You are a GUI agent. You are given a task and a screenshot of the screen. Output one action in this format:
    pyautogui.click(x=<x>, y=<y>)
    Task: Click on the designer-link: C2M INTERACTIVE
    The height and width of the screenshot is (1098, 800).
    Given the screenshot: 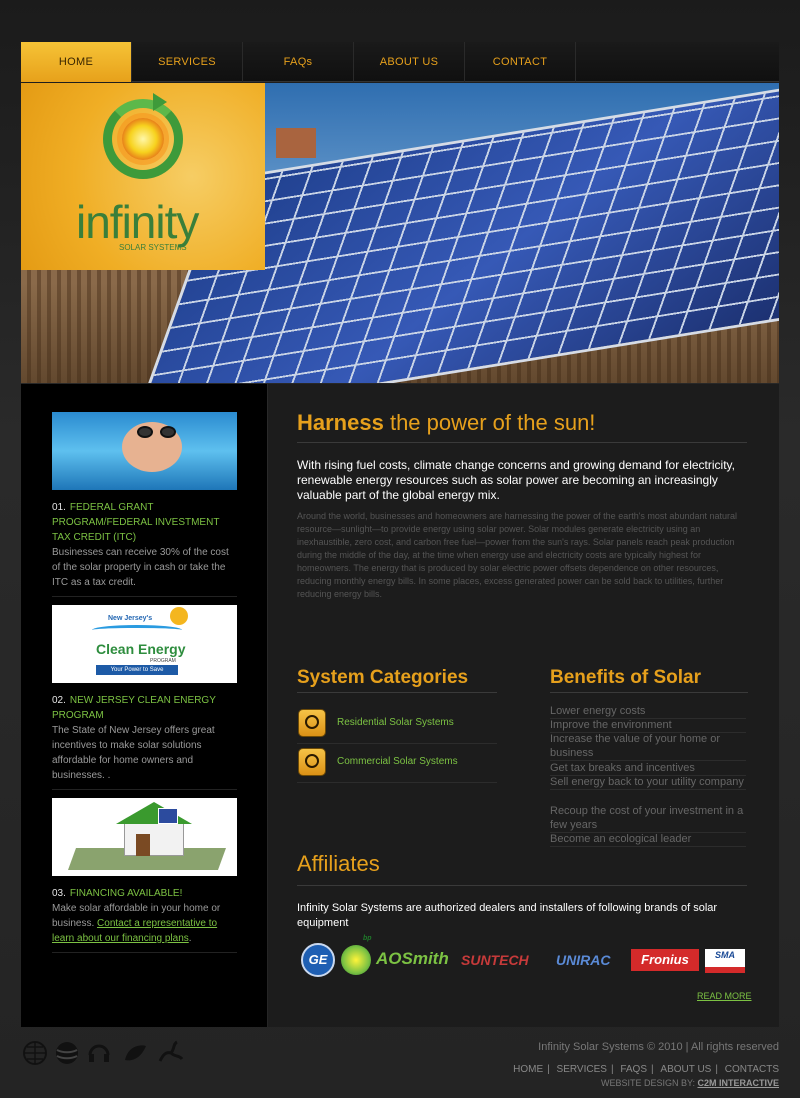 What is the action you would take?
    pyautogui.click(x=738, y=1083)
    